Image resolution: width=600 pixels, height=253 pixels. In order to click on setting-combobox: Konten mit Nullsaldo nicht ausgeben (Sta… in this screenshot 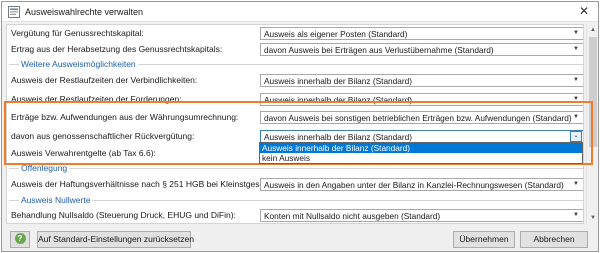, I will do `click(421, 215)`.